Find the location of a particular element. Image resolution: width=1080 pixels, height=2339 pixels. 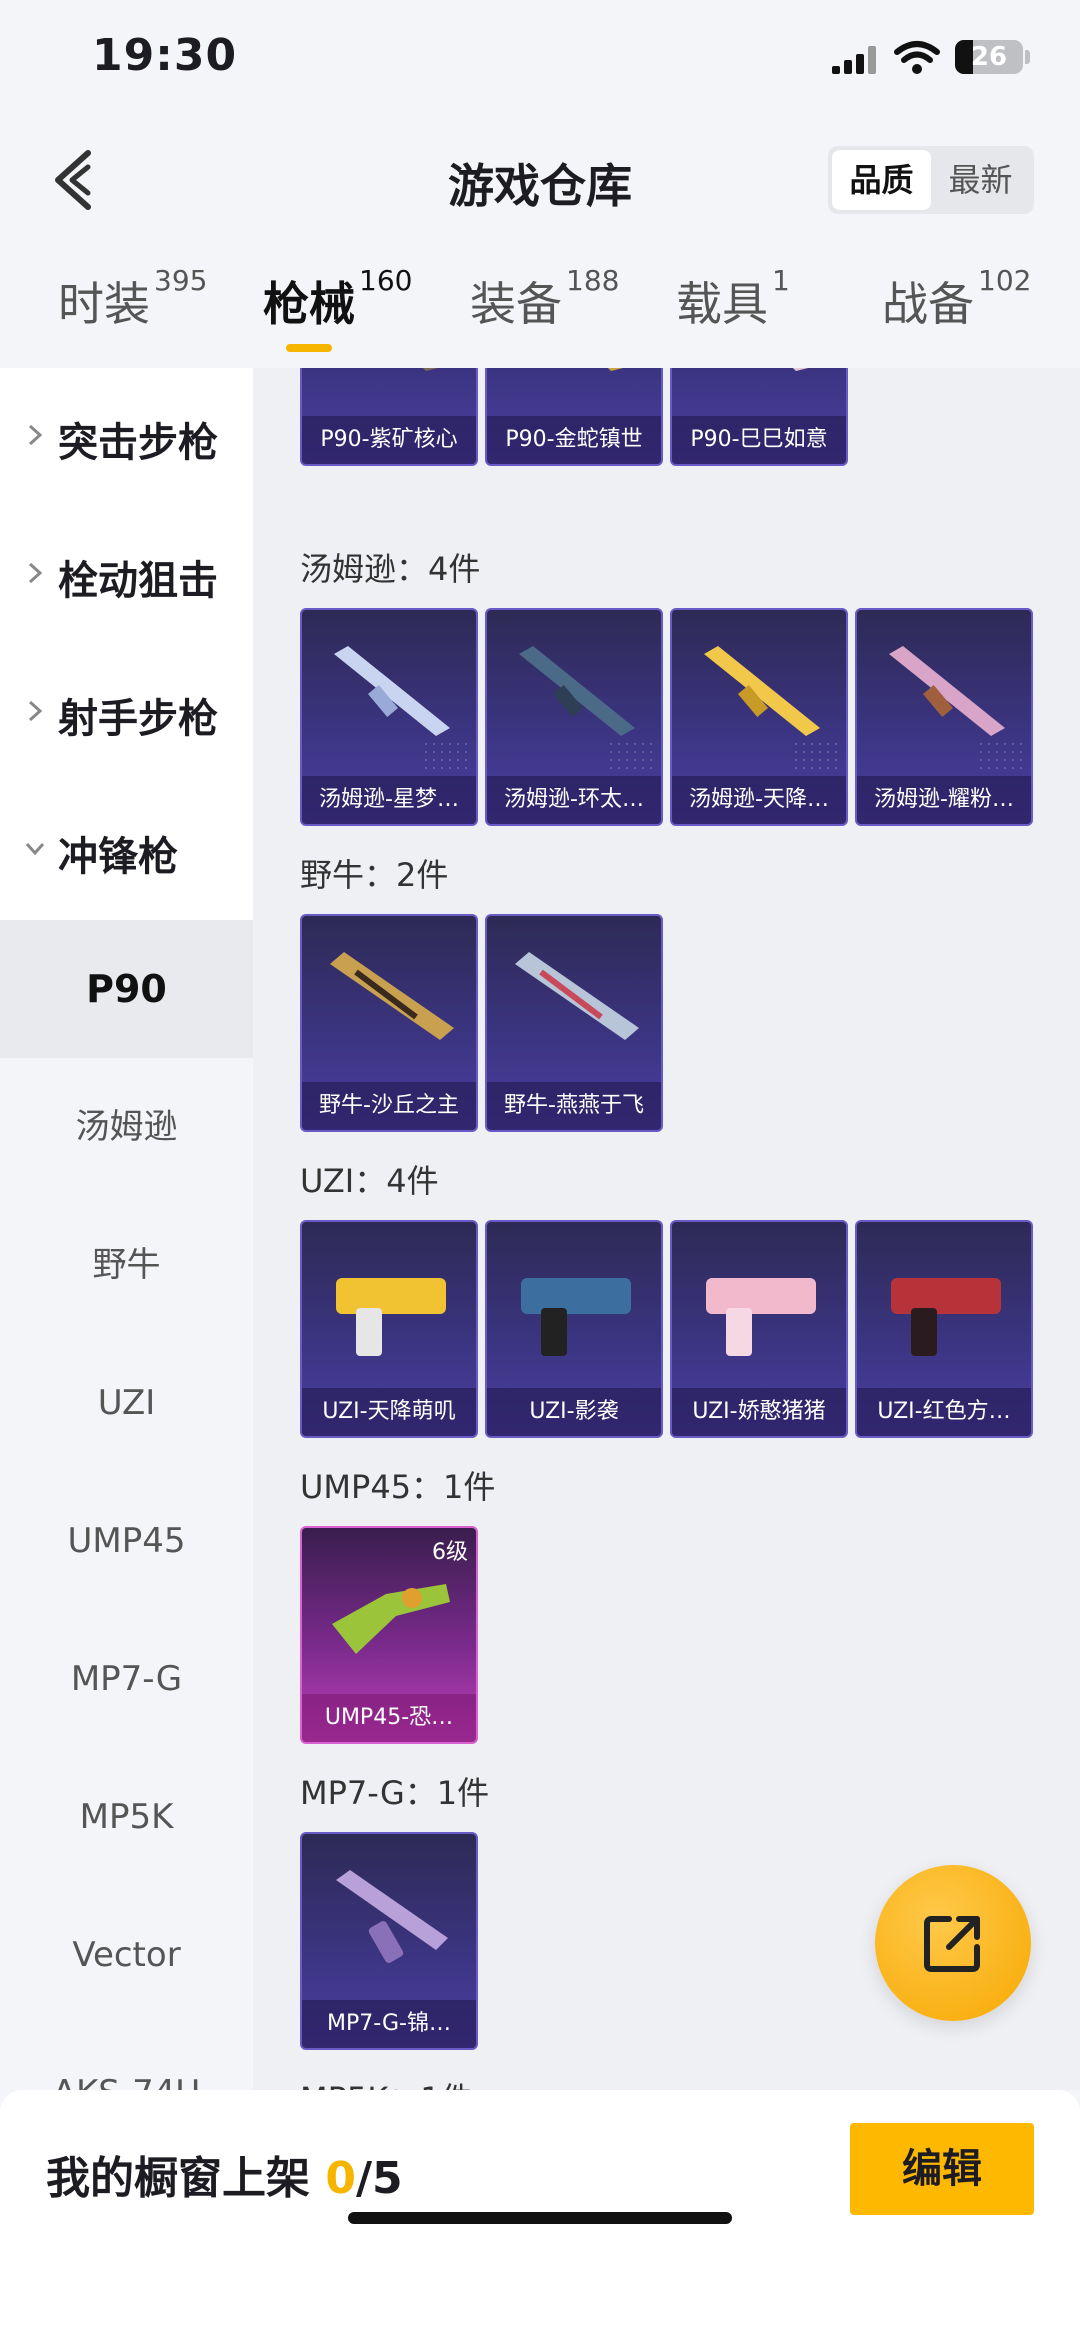

group-title-mp5k: MP5K：1件 is located at coordinates (386, 2082).